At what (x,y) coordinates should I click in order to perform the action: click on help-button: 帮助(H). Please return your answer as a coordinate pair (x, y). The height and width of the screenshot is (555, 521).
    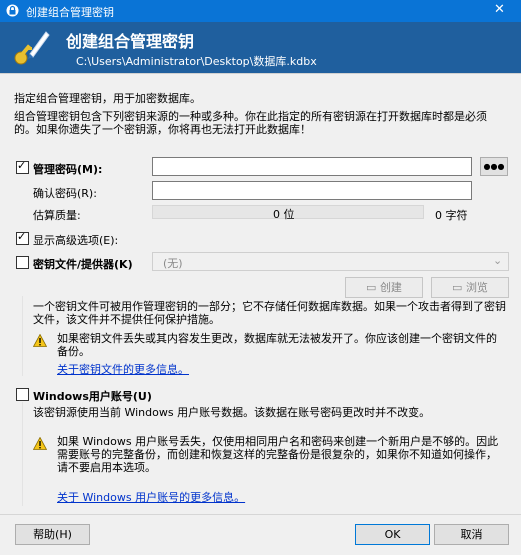
    Looking at the image, I should click on (52, 534).